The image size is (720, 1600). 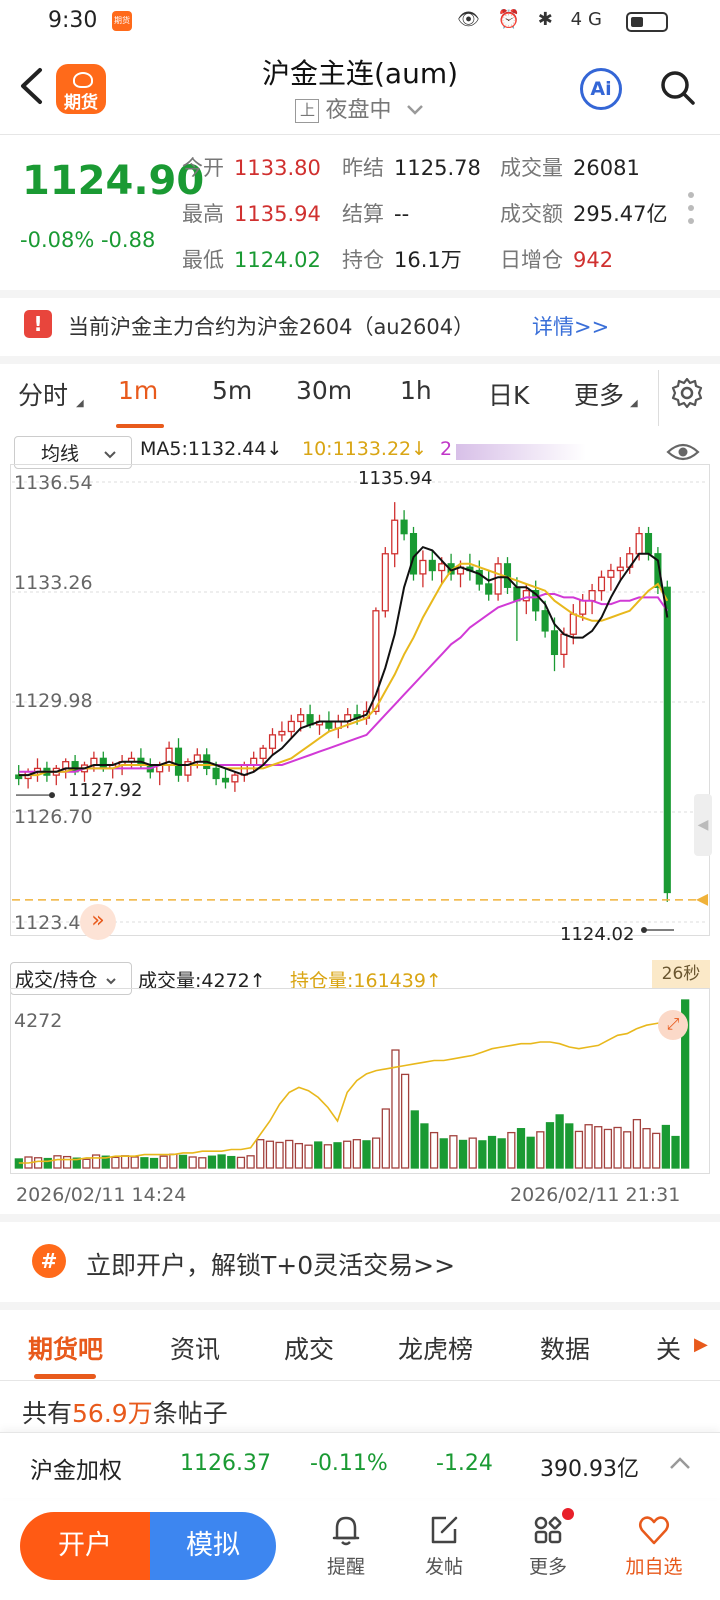 What do you see at coordinates (548, 1545) in the screenshot?
I see `more-tab: 更多` at bounding box center [548, 1545].